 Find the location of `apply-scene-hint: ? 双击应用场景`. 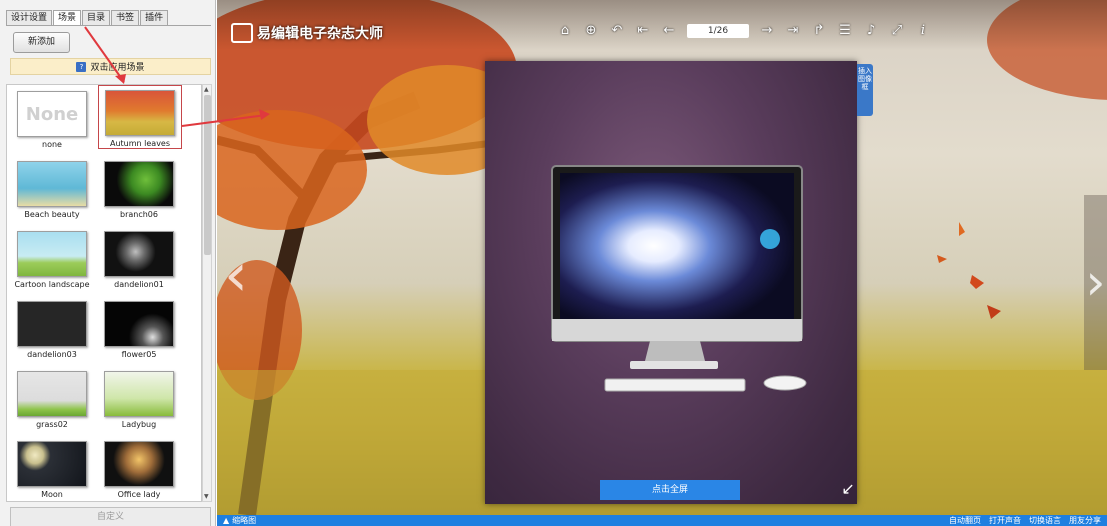

apply-scene-hint: ? 双击应用场景 is located at coordinates (110, 66).